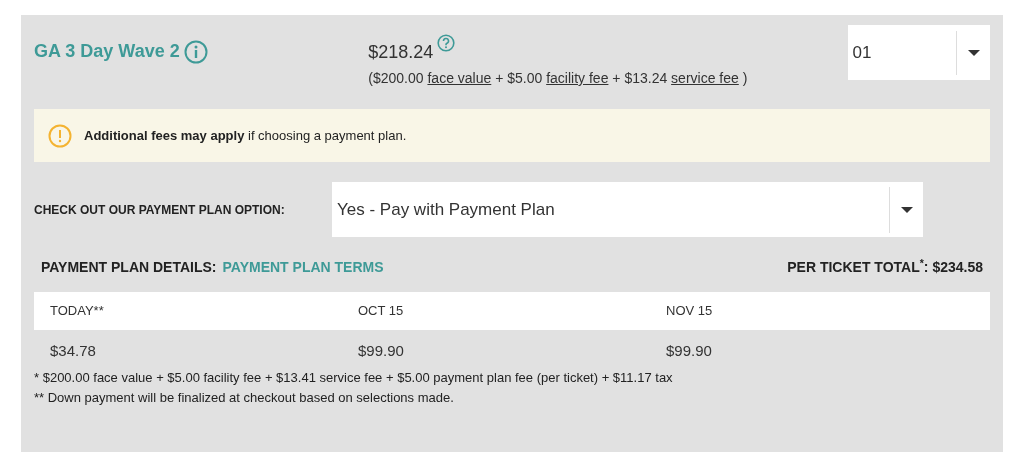  What do you see at coordinates (705, 78) in the screenshot?
I see `fee-link: service fee` at bounding box center [705, 78].